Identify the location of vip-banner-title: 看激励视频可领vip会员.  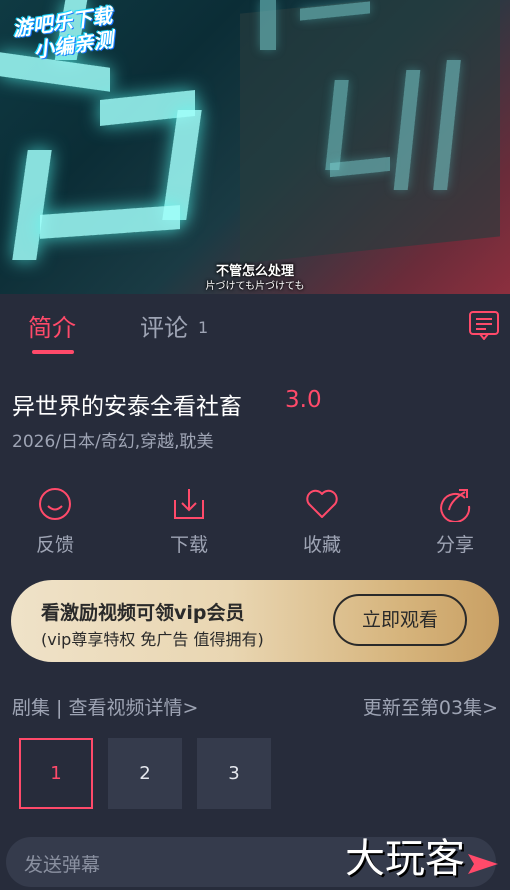
(143, 613).